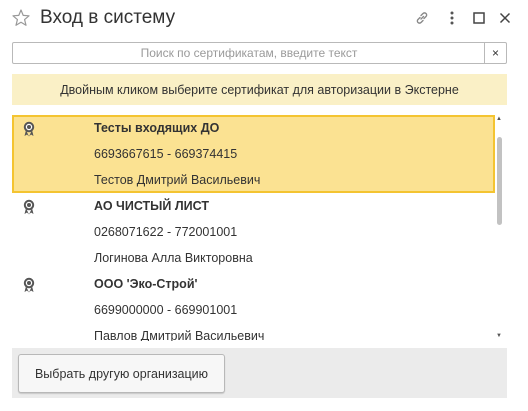 This screenshot has height=411, width=528. Describe the element at coordinates (179, 335) in the screenshot. I see `certificate-person: Павлов Дмитрий Васильевич` at that location.